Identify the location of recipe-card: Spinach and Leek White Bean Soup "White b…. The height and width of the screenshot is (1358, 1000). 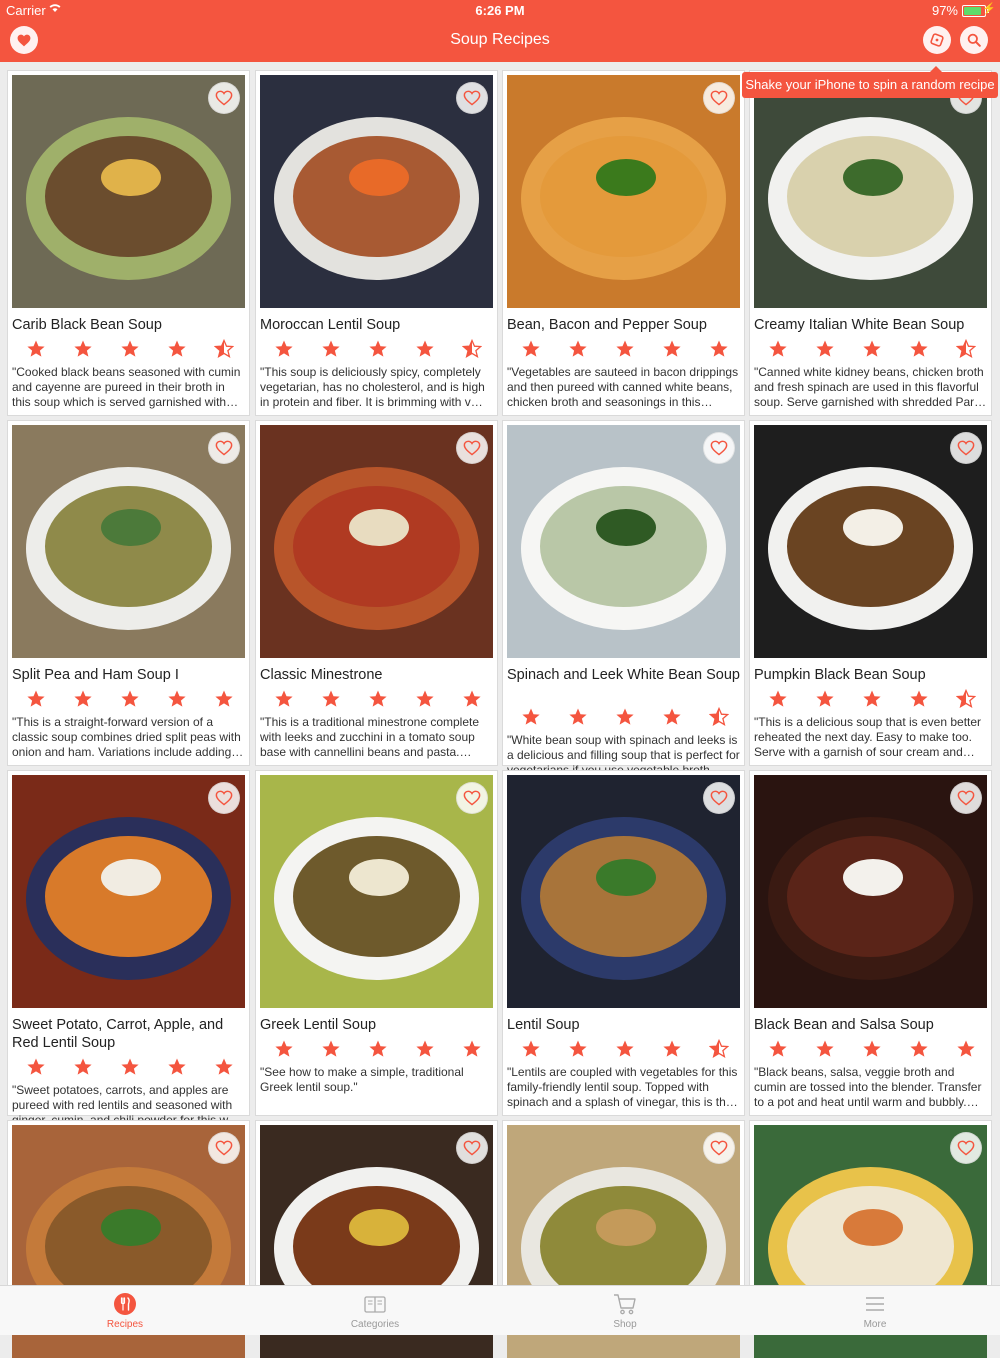
(623, 598).